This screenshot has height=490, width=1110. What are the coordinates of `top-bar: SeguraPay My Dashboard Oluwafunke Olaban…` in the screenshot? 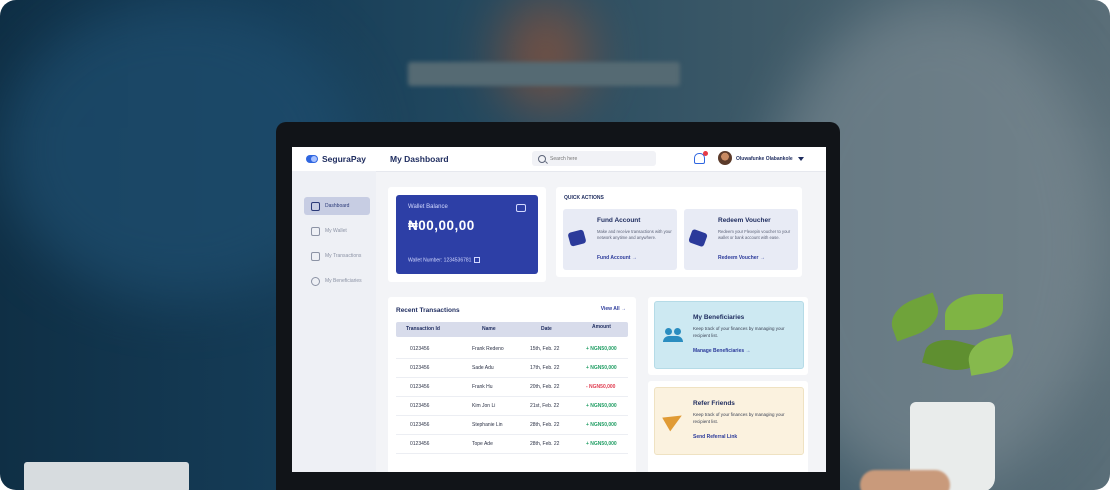 It's located at (559, 159).